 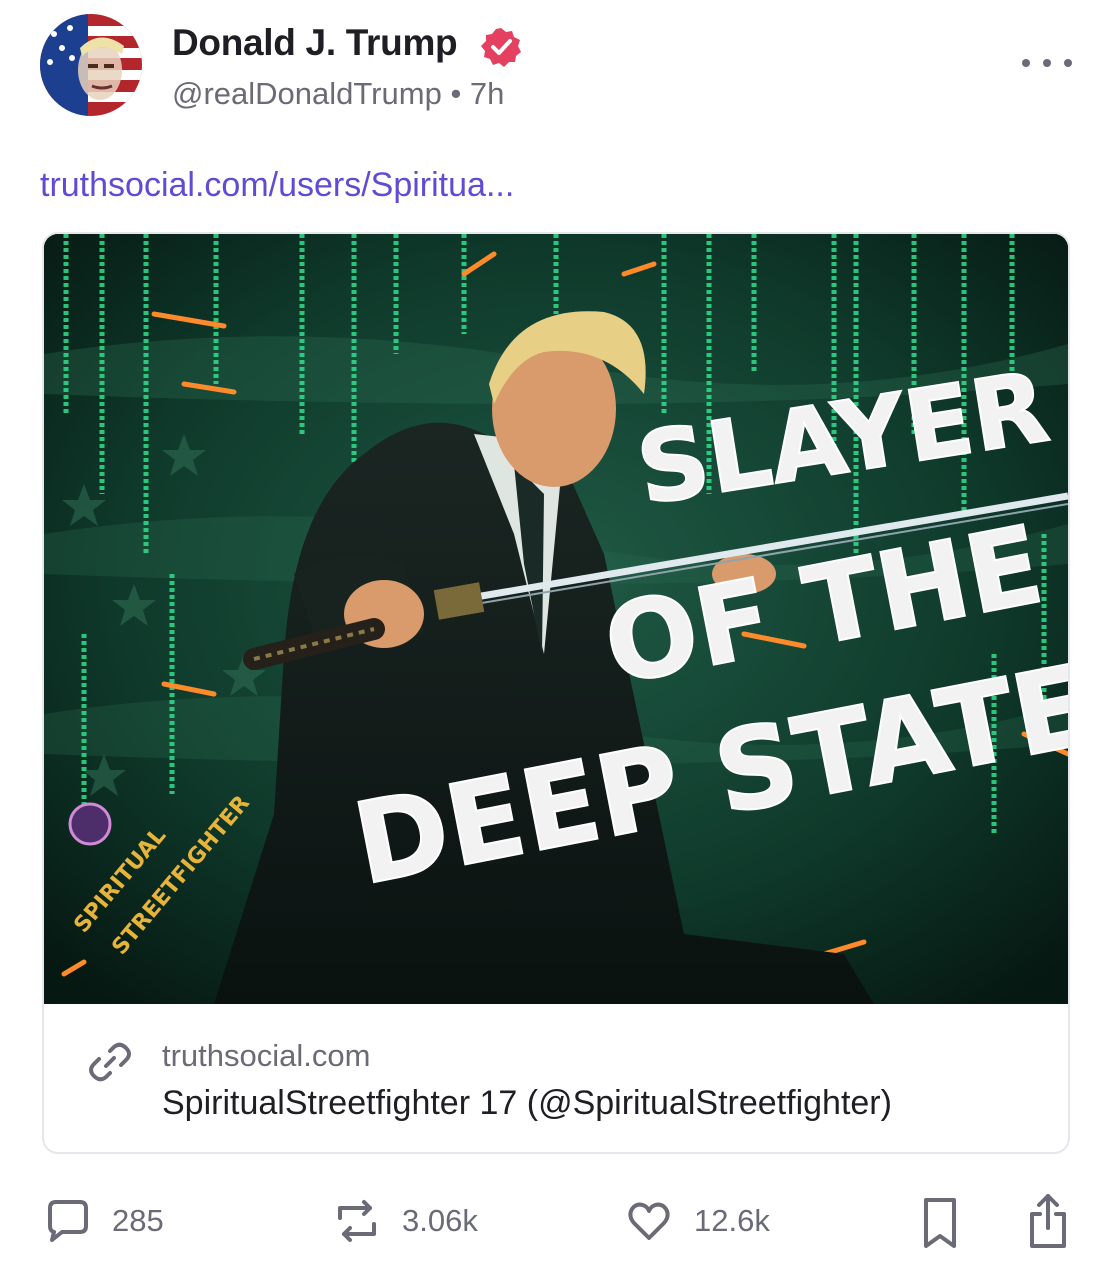 I want to click on comment-icon, so click(x=68, y=1221).